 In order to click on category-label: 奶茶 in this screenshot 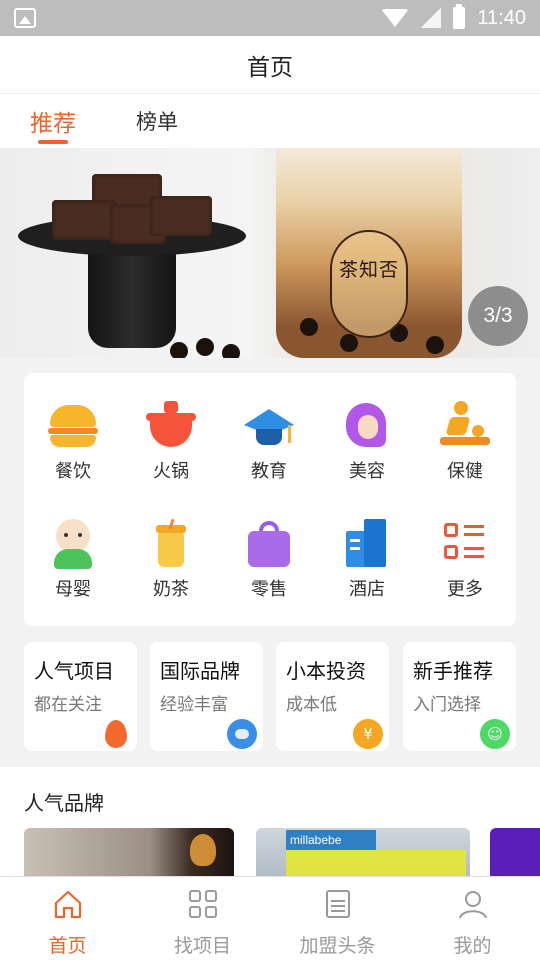, I will do `click(171, 589)`.